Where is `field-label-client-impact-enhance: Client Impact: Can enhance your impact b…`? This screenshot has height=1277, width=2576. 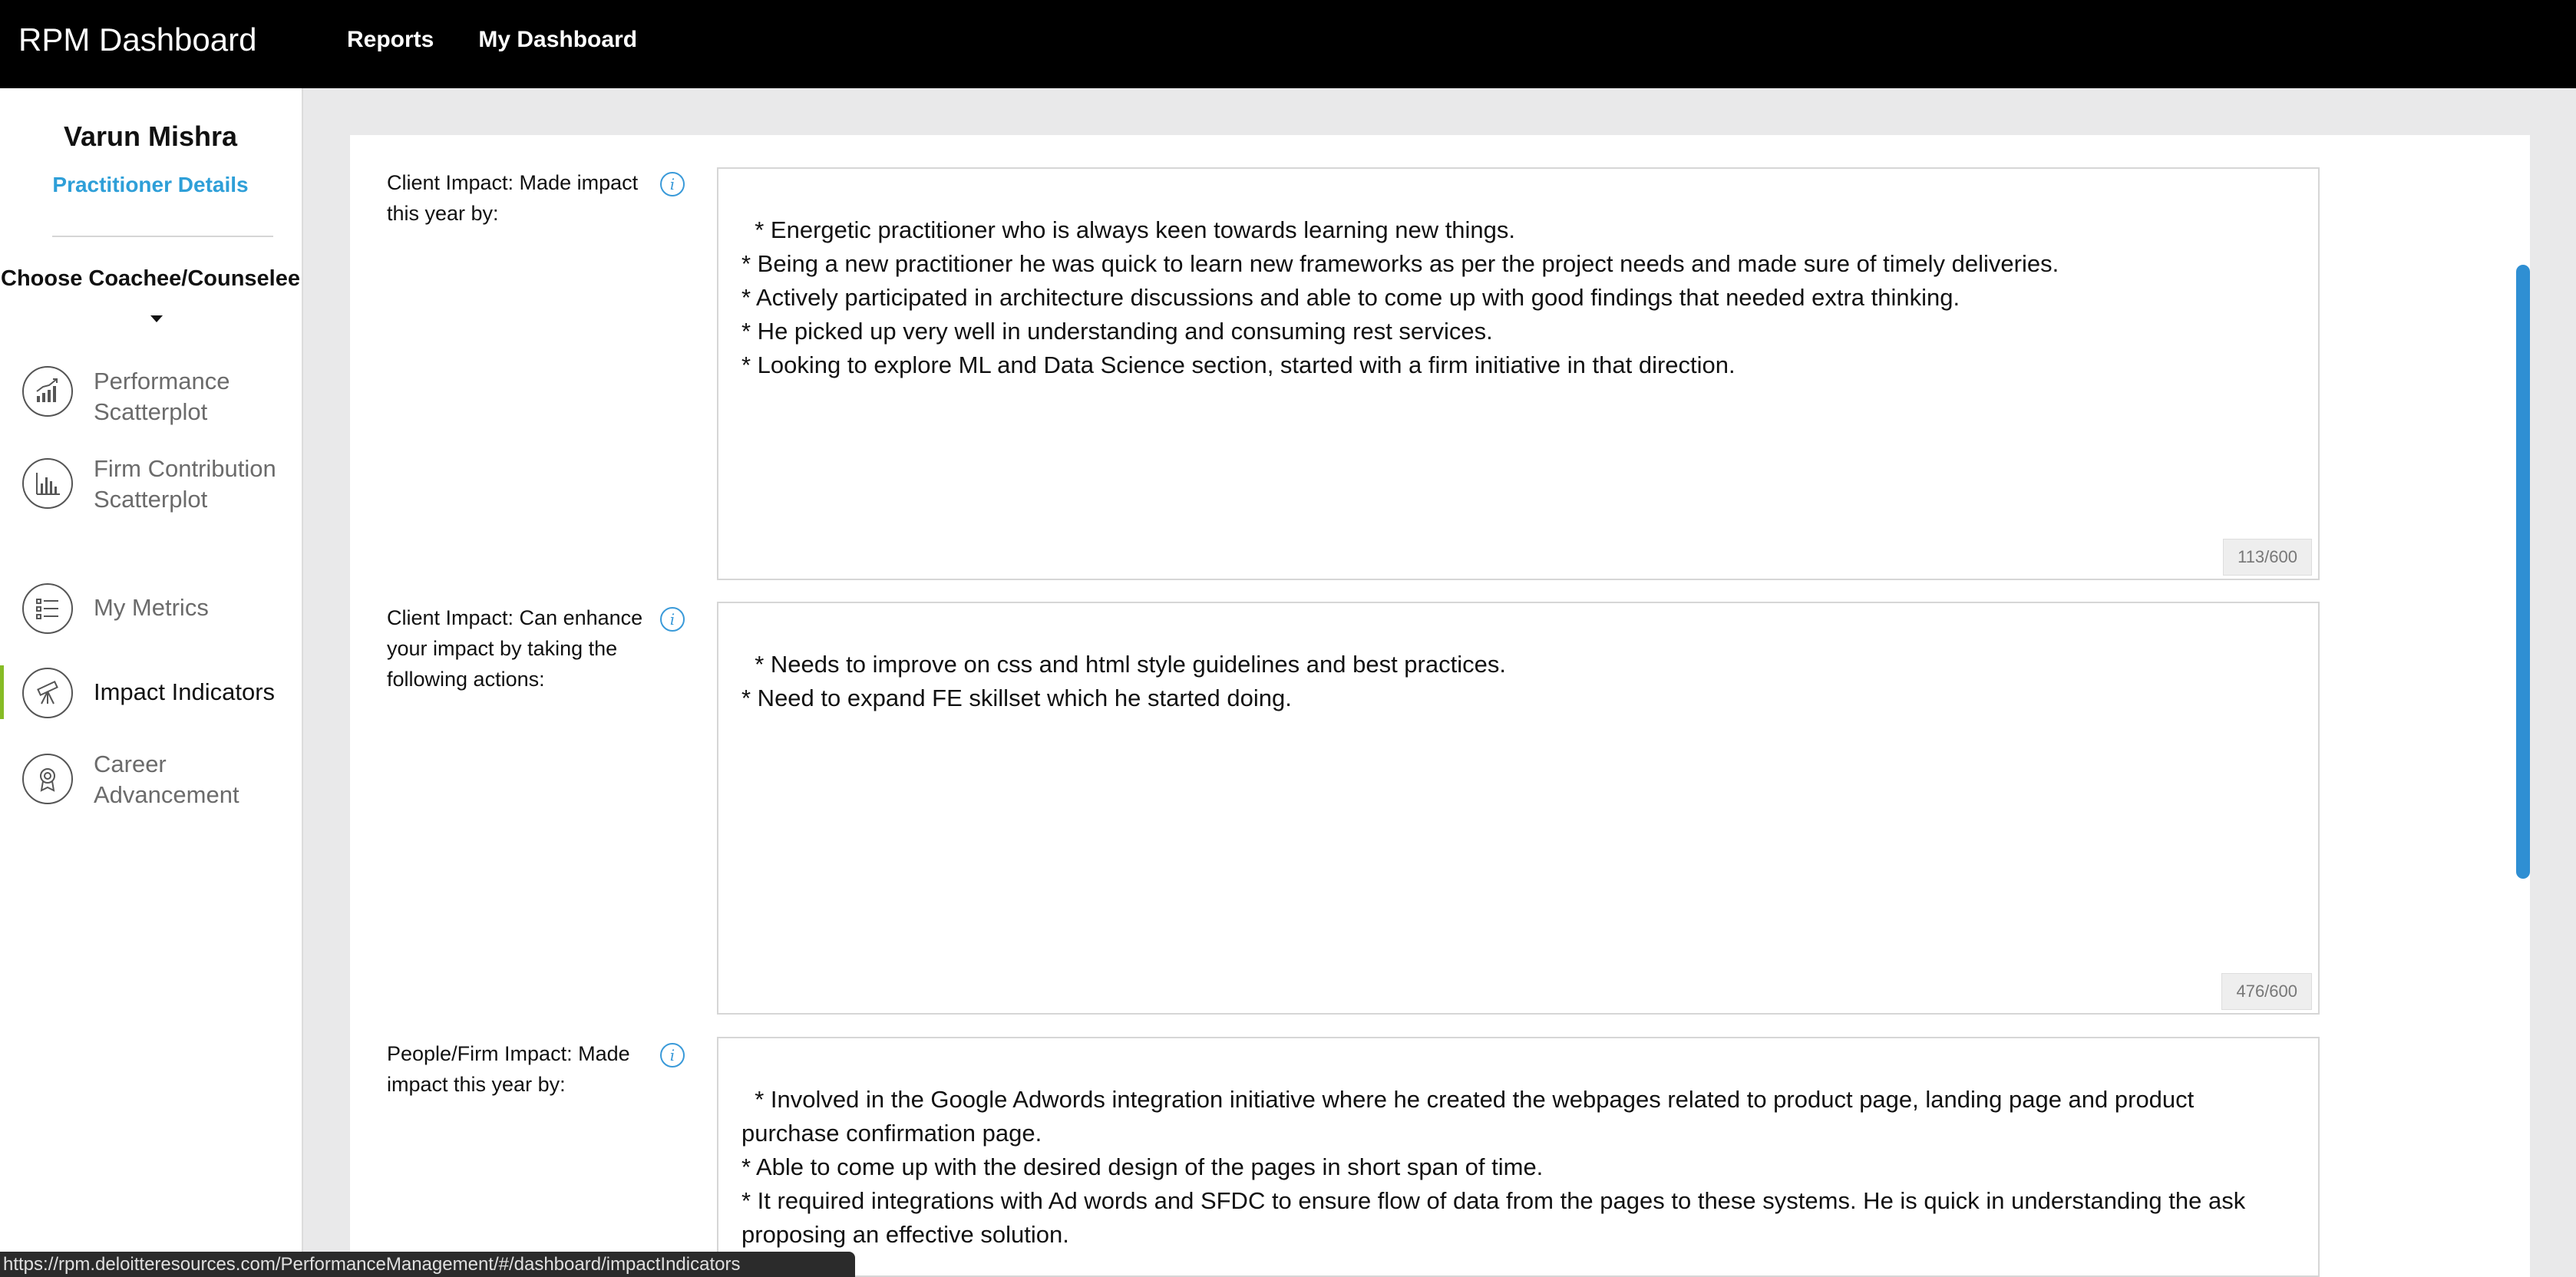 field-label-client-impact-enhance: Client Impact: Can enhance your impact b… is located at coordinates (515, 648).